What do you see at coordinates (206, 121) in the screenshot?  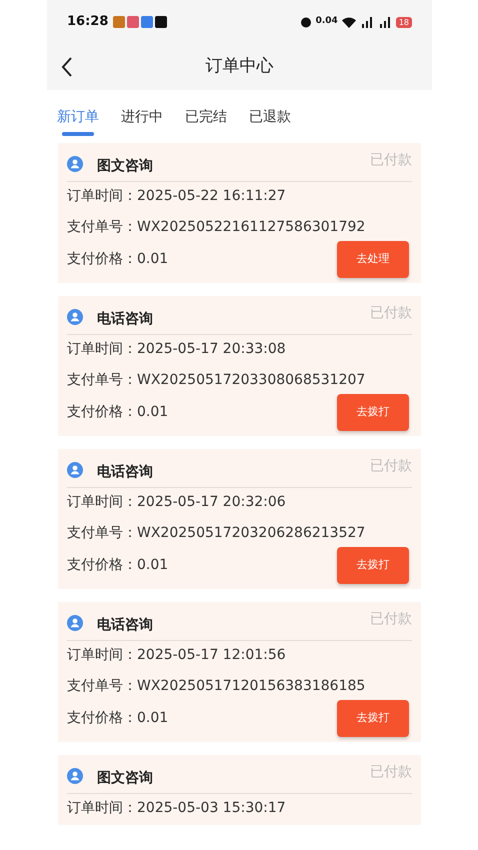 I see `tab: 已完结` at bounding box center [206, 121].